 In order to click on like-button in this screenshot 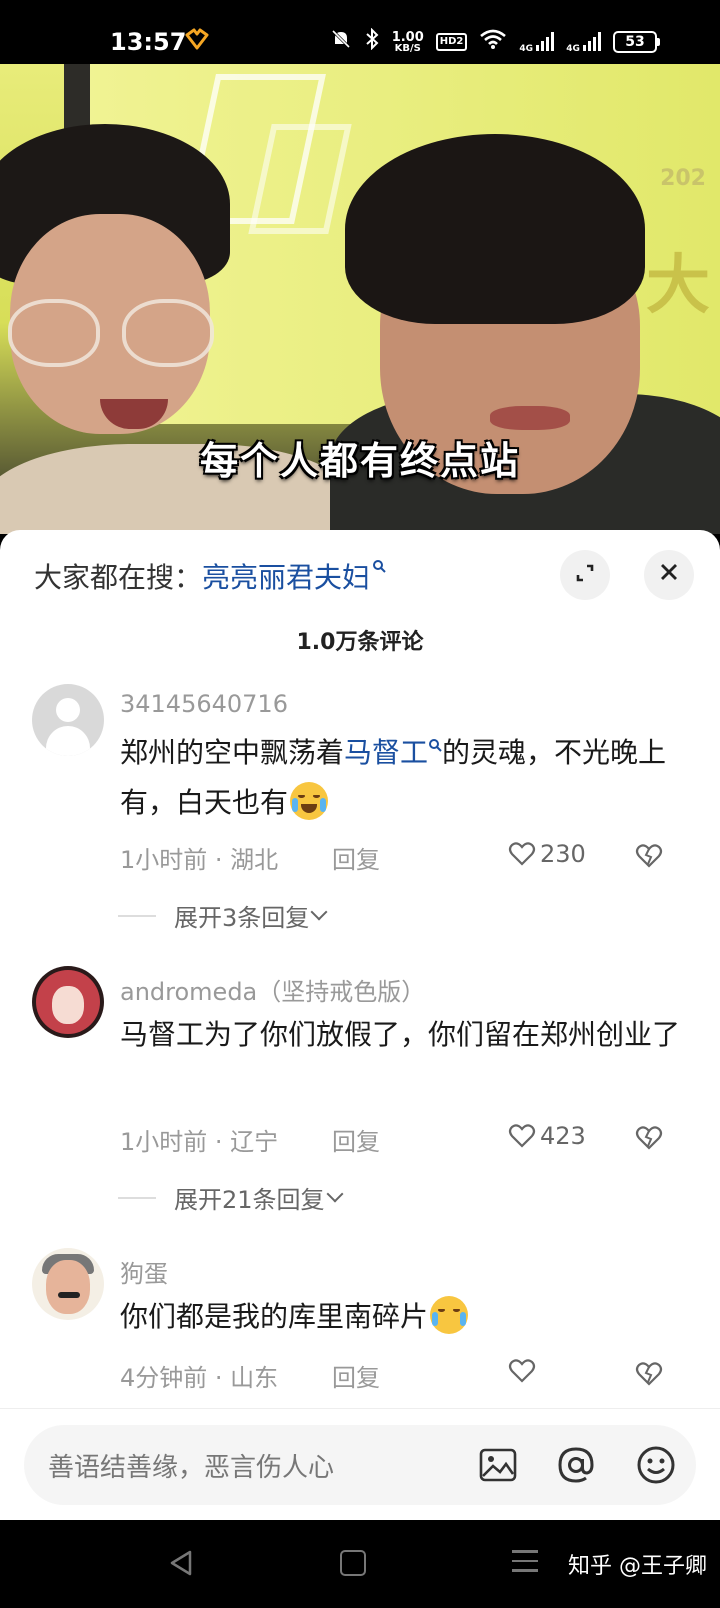, I will do `click(522, 1371)`.